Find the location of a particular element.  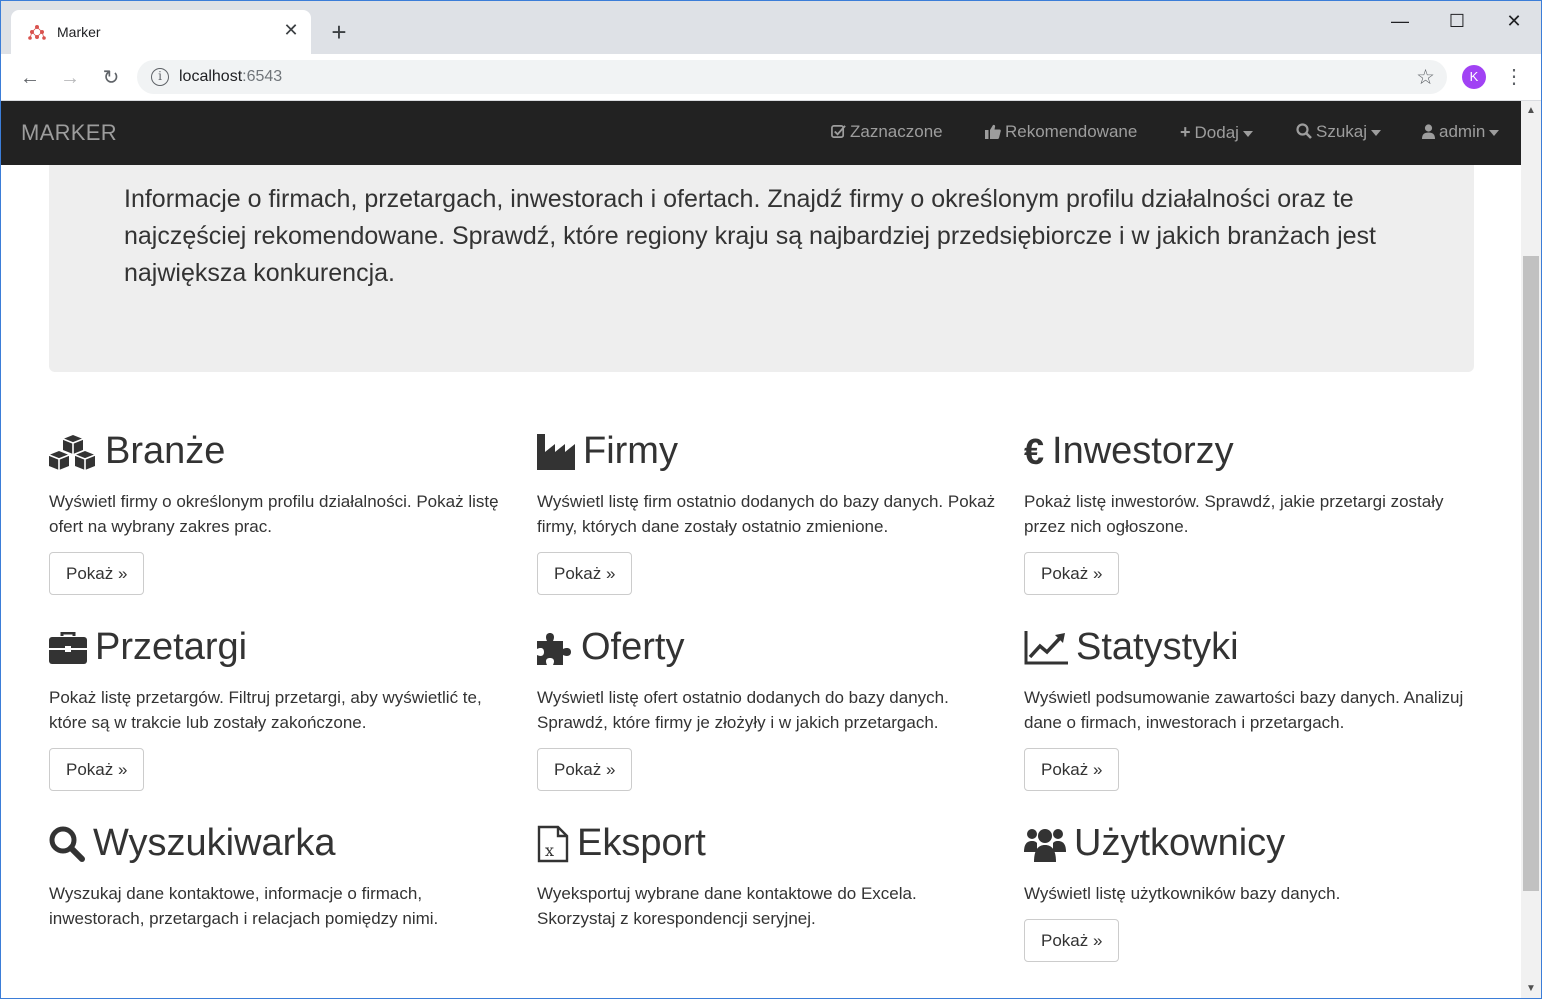

profile-avatar: K is located at coordinates (1474, 77).